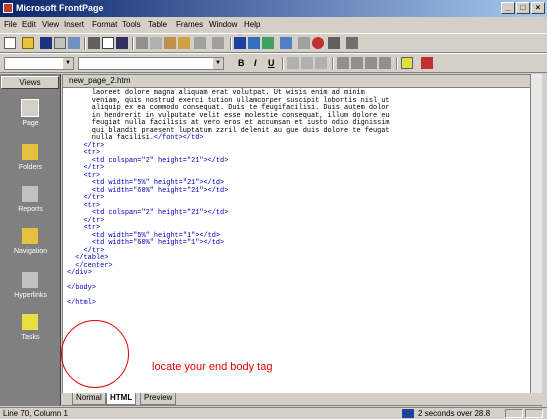 This screenshot has height=419, width=547. Describe the element at coordinates (255, 63) in the screenshot. I see `italic-button: I` at that location.